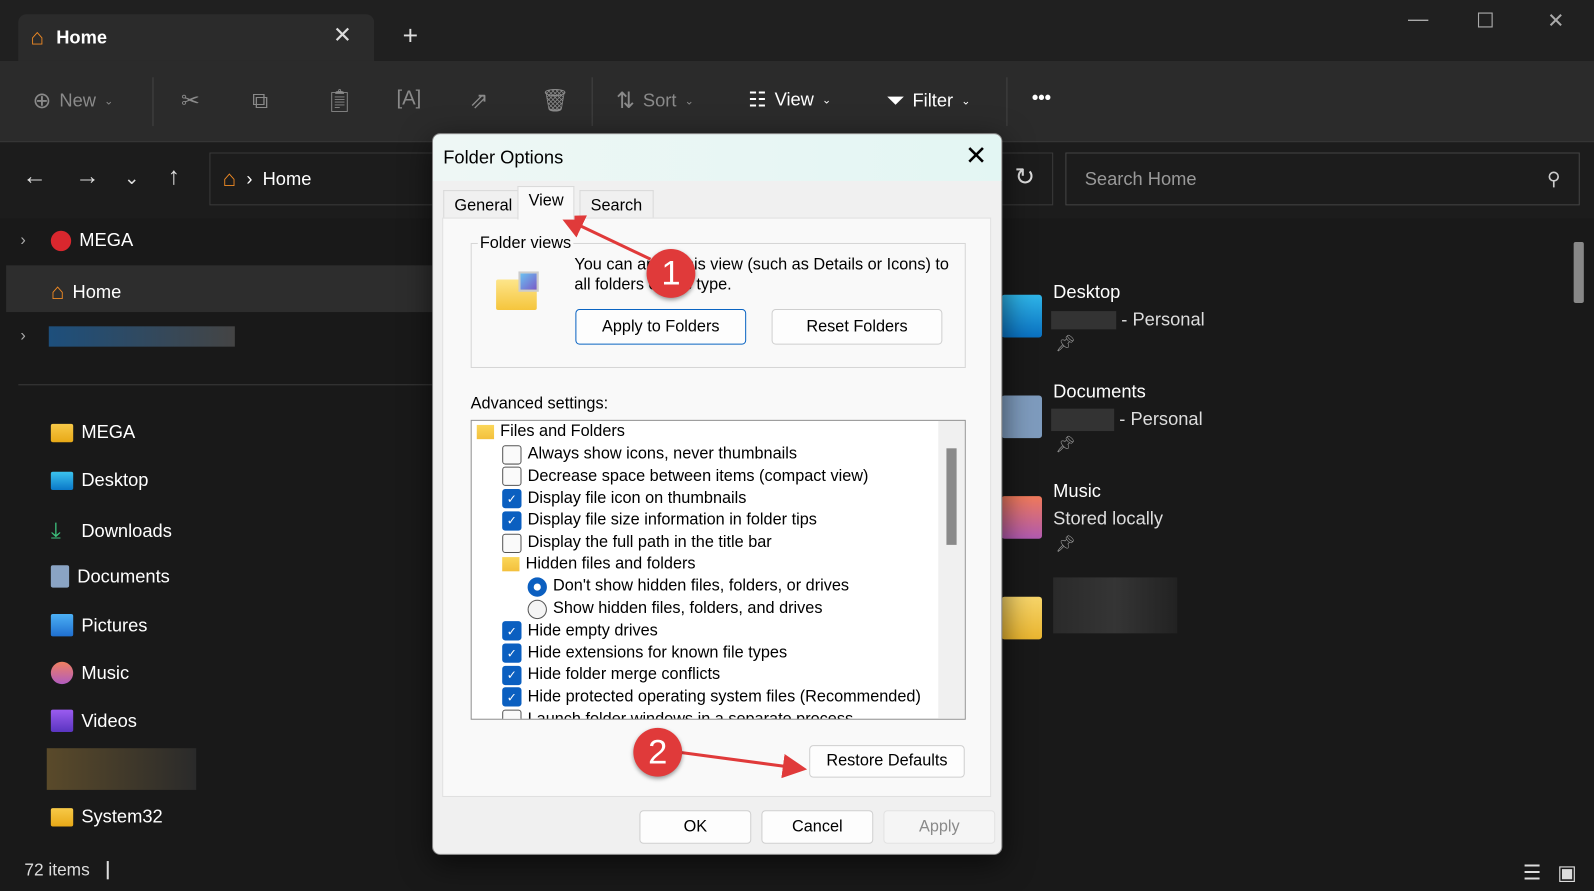  What do you see at coordinates (683, 497) in the screenshot?
I see `annotation-arrows` at bounding box center [683, 497].